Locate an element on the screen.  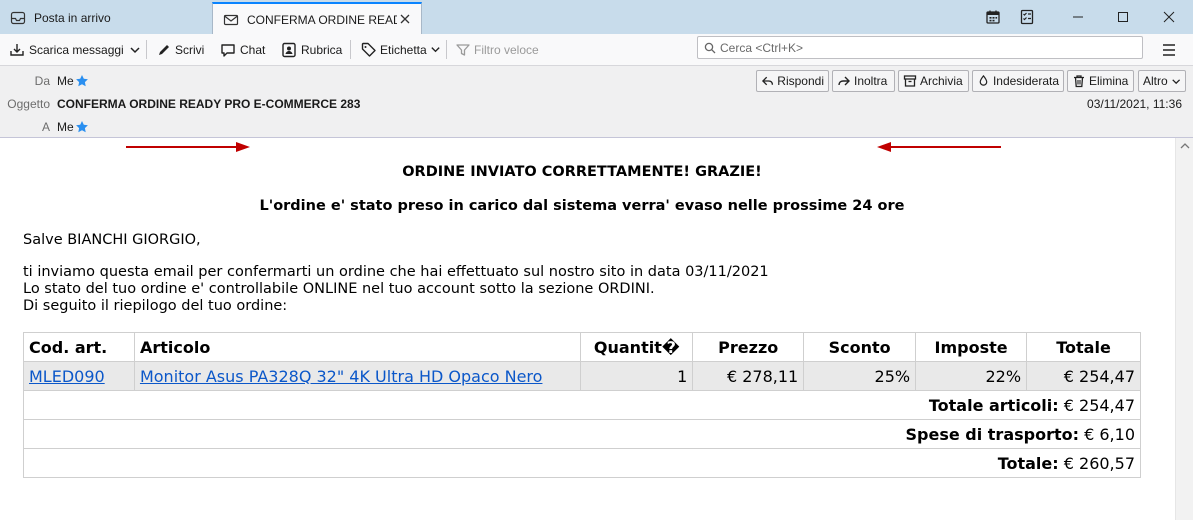
from-address: Me is located at coordinates (65, 81).